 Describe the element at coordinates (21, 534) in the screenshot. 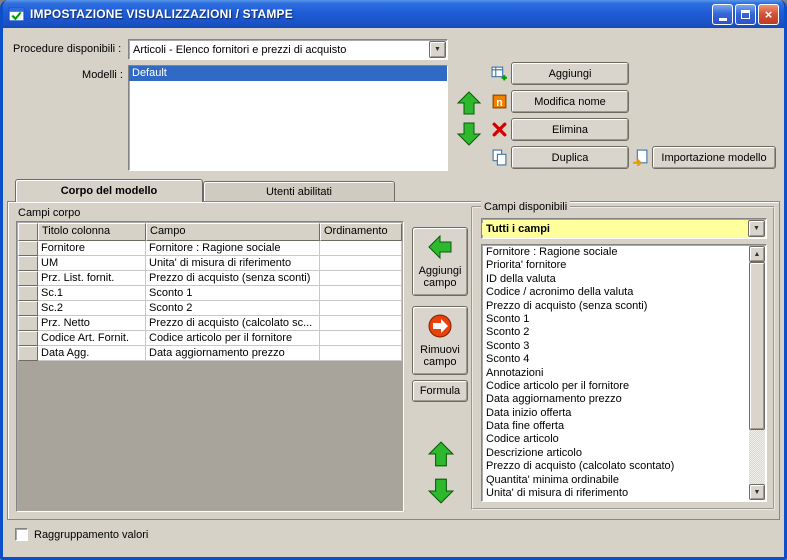

I see `raggruppamento-checkbox` at that location.